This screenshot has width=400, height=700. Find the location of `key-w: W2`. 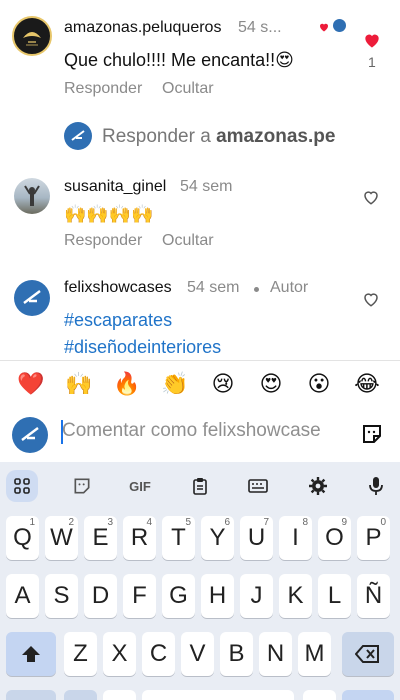

key-w: W2 is located at coordinates (61, 538).